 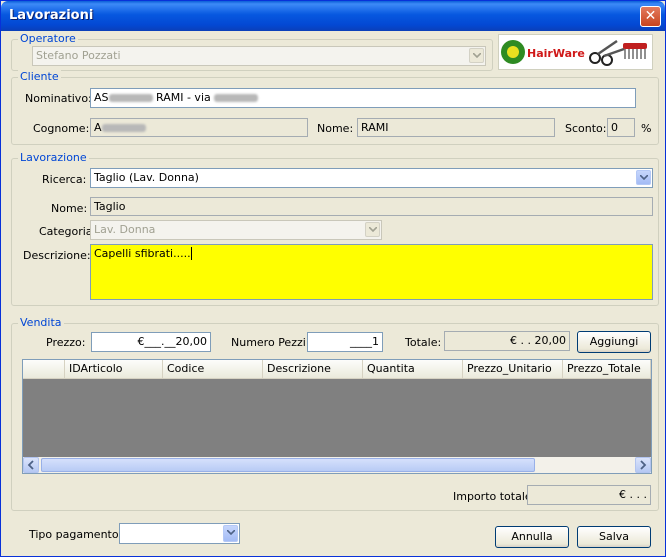 What do you see at coordinates (213, 369) in the screenshot?
I see `column-header: Codice` at bounding box center [213, 369].